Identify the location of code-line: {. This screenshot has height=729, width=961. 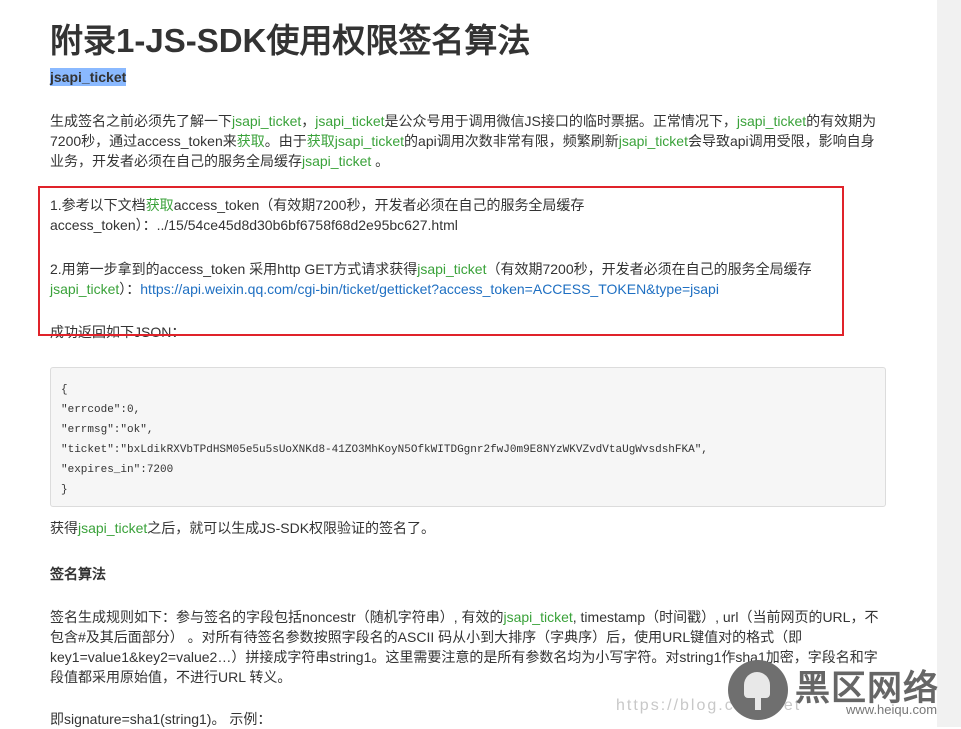
(64, 390).